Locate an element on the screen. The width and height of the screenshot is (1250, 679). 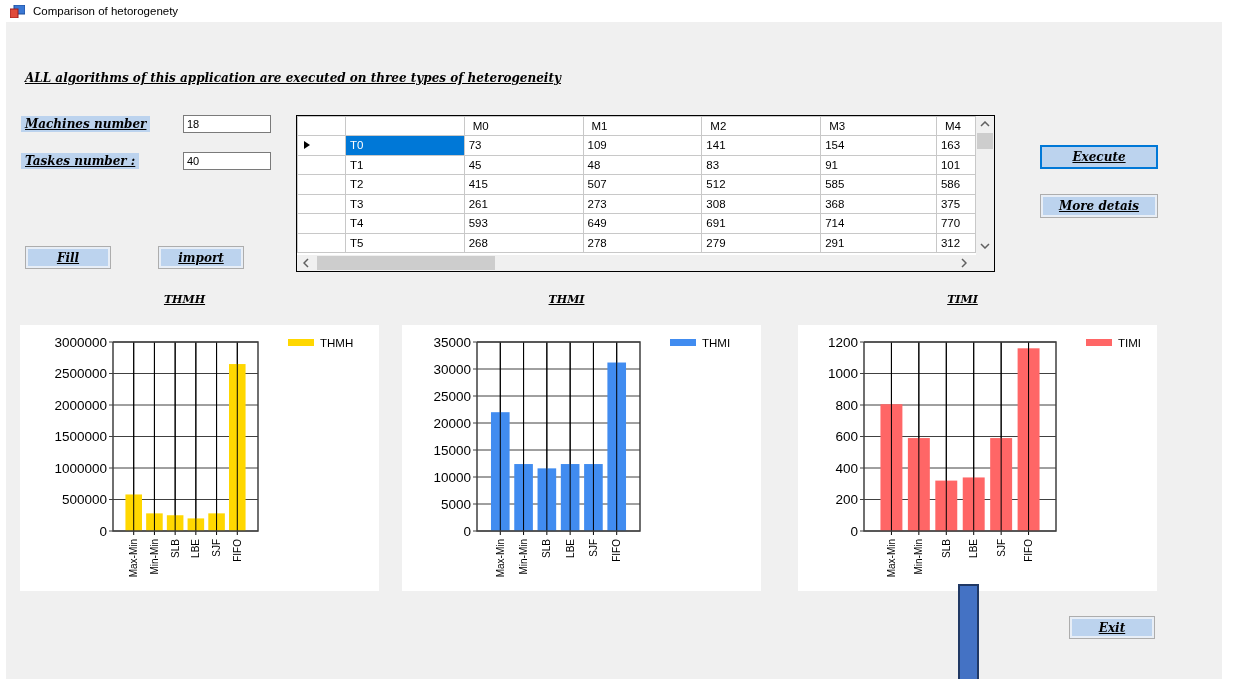
table-cell: T4 is located at coordinates (405, 223).